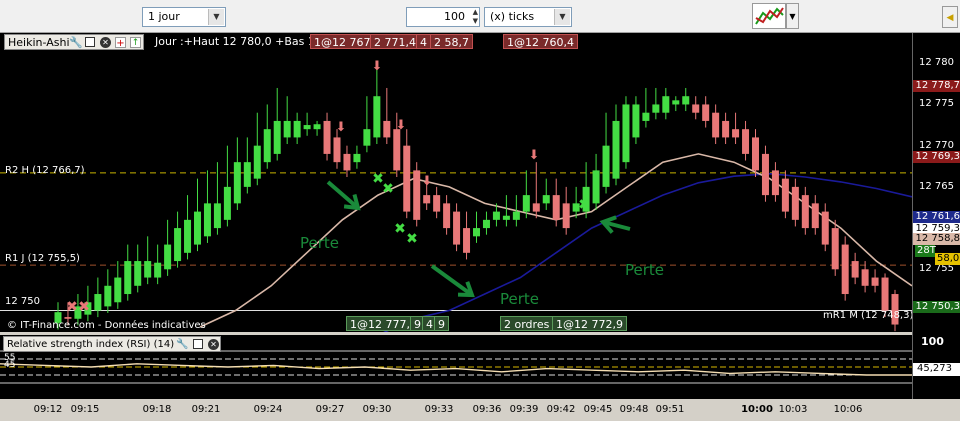  Describe the element at coordinates (475, 17) in the screenshot. I see `spinner-icon: ▲ ▼` at that location.